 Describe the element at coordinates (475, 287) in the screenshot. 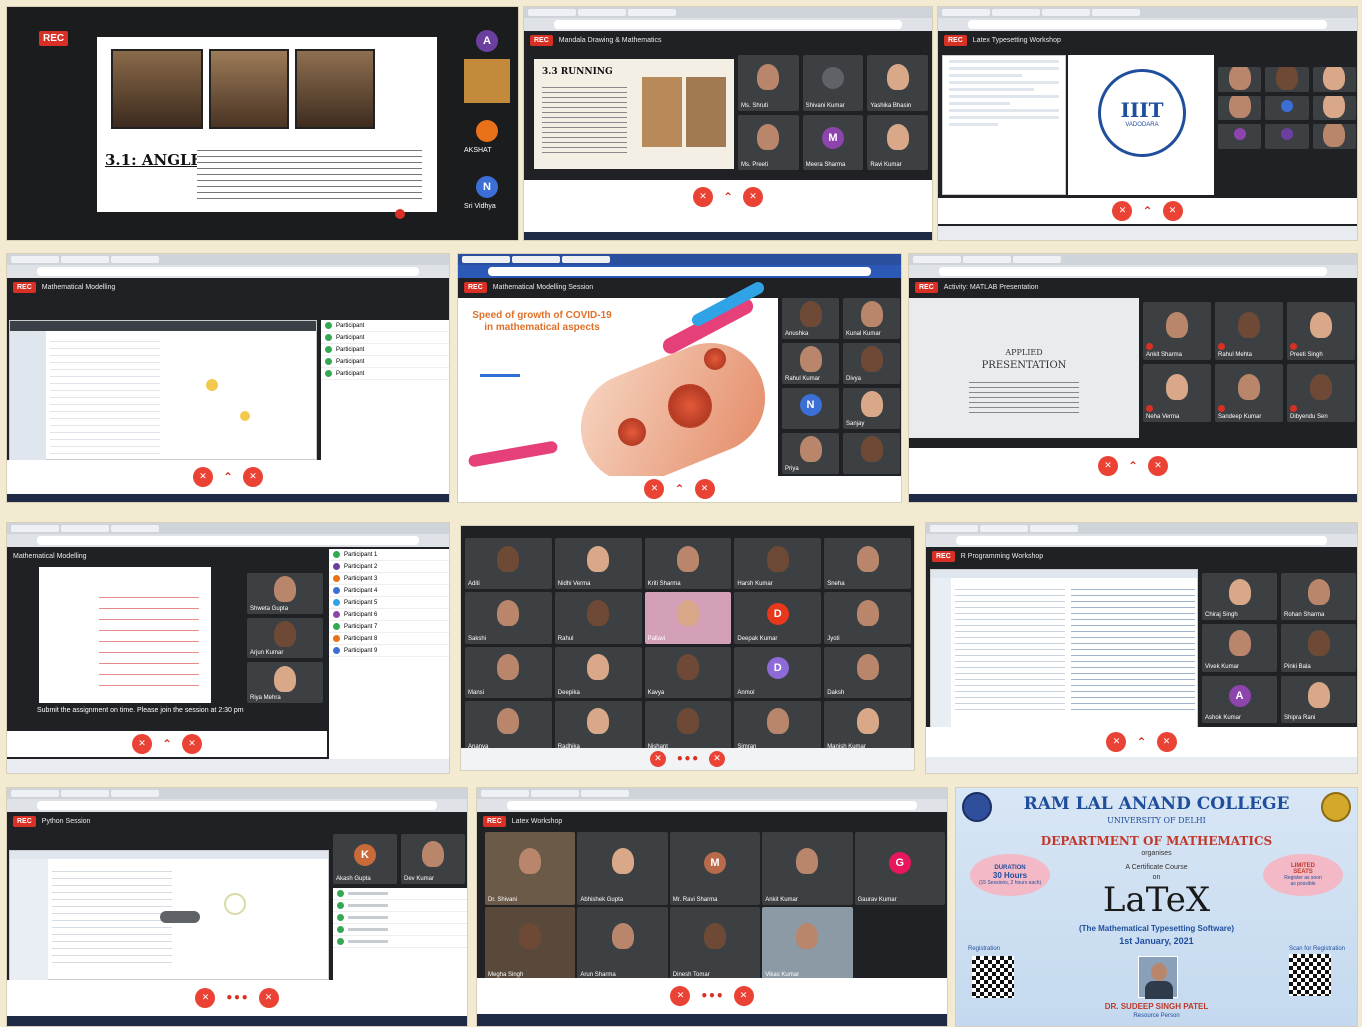

I see `rec-badge: REC` at that location.